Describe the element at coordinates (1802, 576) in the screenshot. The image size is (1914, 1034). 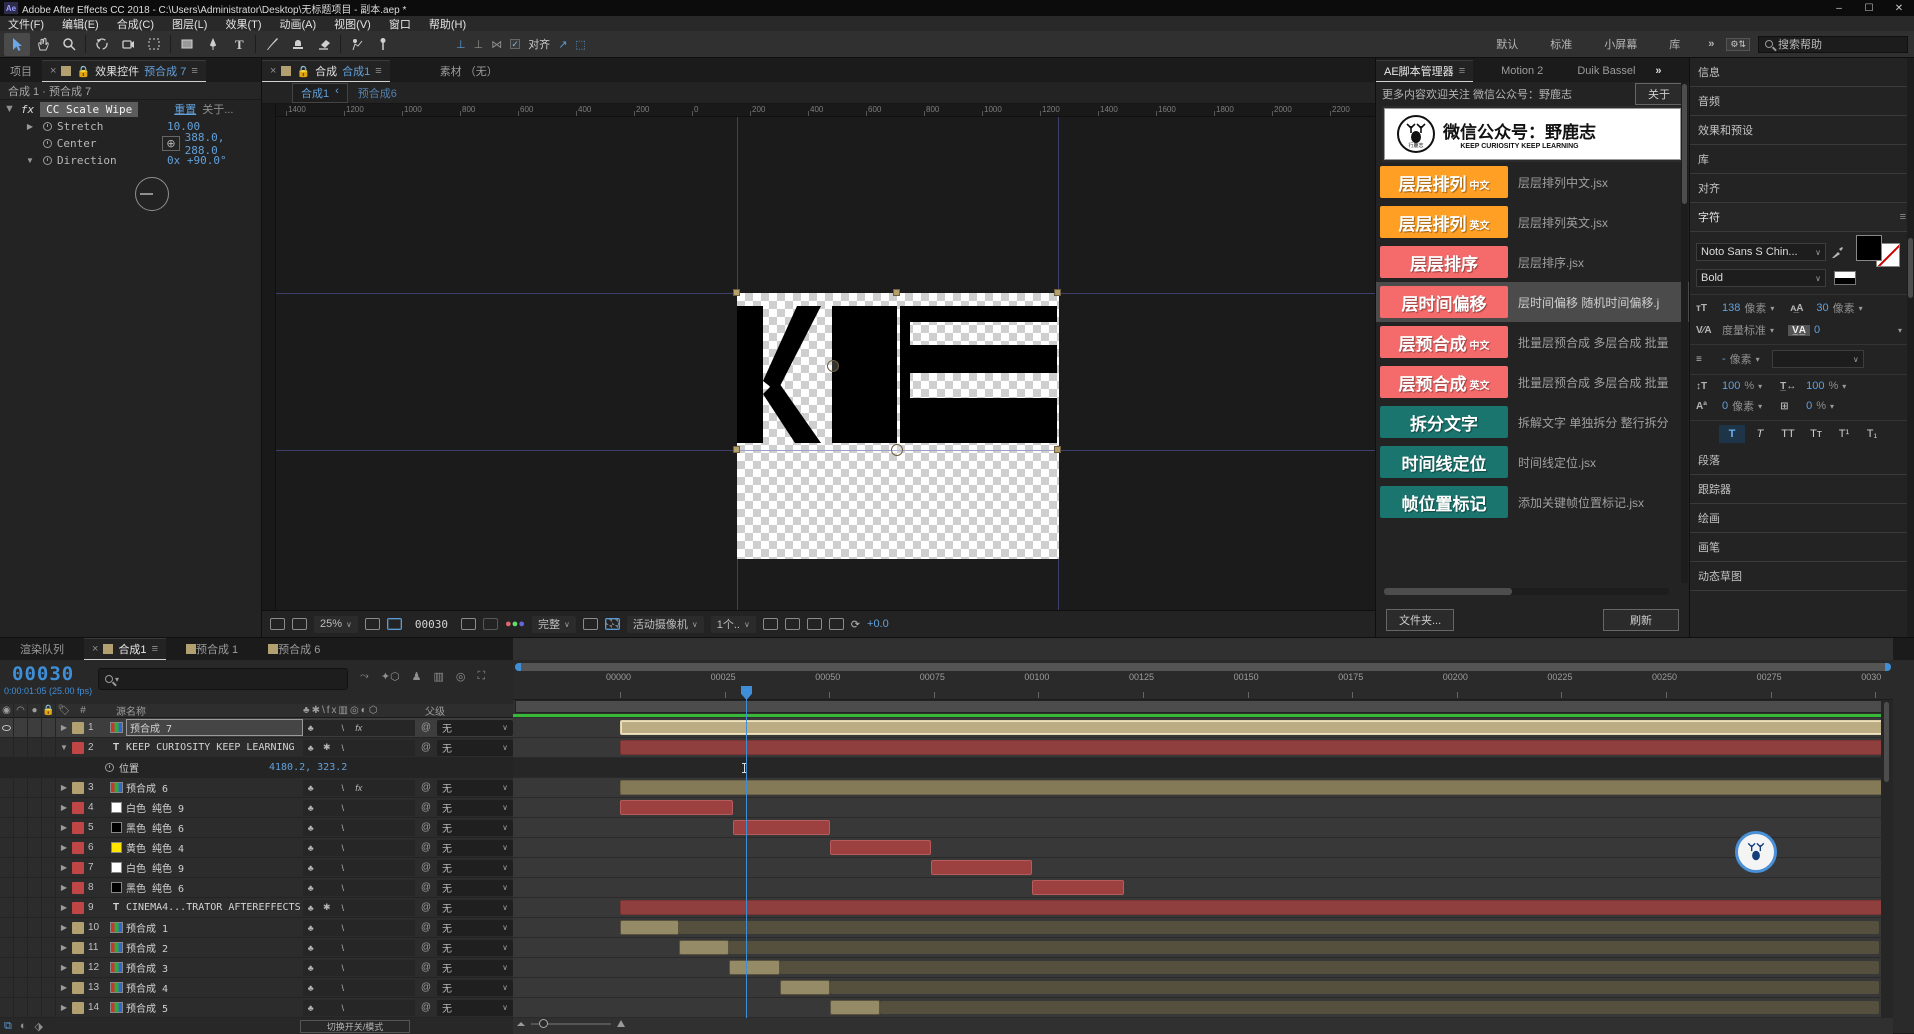
I see `panel-动态草图: 动态草图` at that location.